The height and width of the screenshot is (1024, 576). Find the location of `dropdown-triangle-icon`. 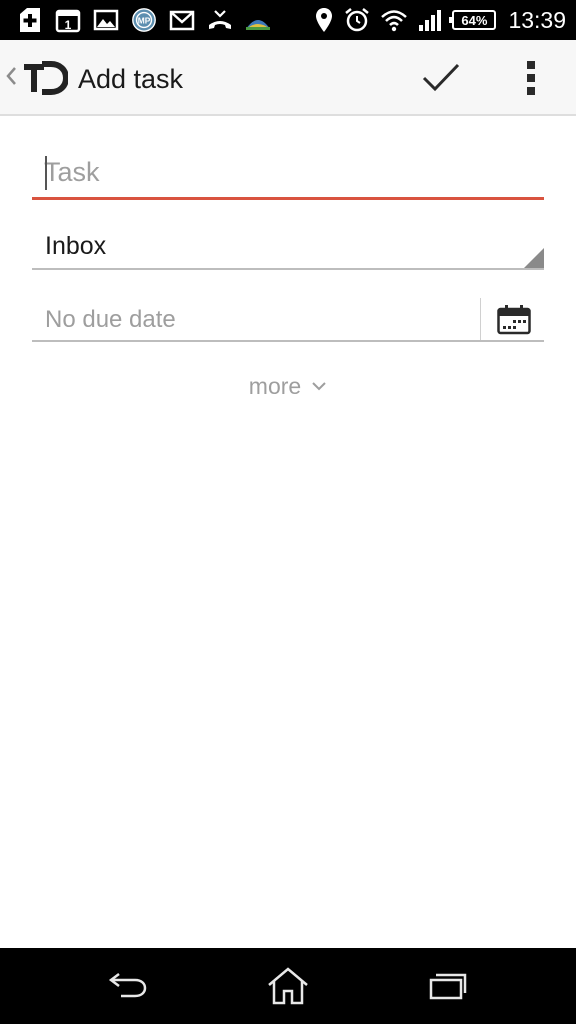

dropdown-triangle-icon is located at coordinates (534, 258).